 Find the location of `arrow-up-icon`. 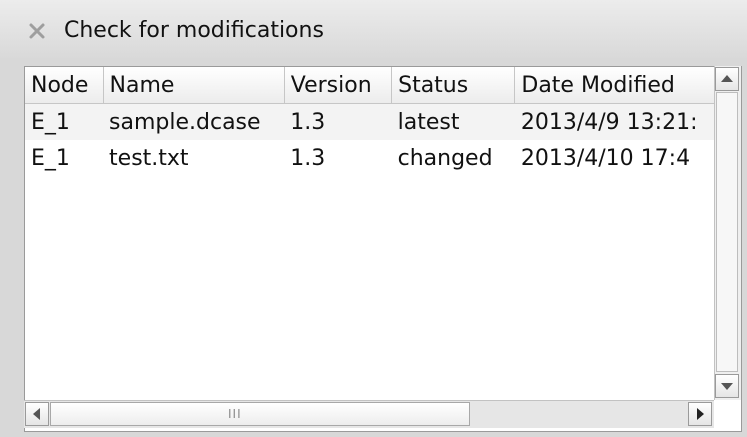

arrow-up-icon is located at coordinates (727, 78).